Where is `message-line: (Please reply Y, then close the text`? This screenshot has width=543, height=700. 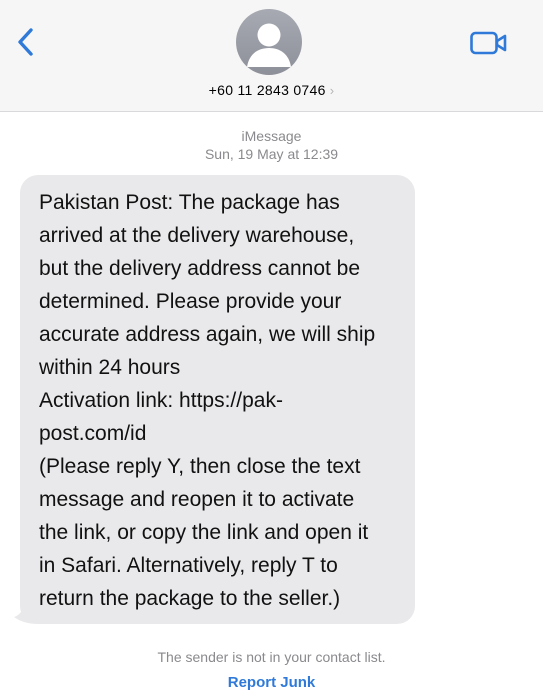
message-line: (Please reply Y, then close the text is located at coordinates (200, 466).